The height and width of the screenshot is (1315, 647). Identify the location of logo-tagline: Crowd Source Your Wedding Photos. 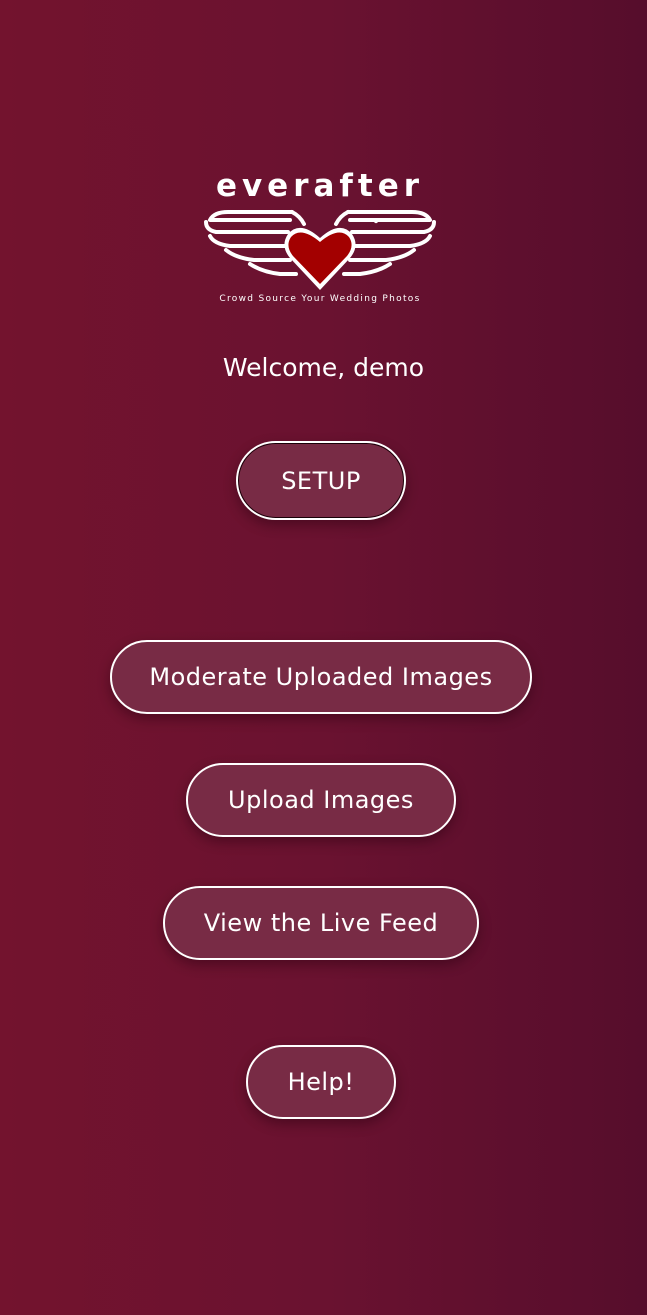
(320, 299).